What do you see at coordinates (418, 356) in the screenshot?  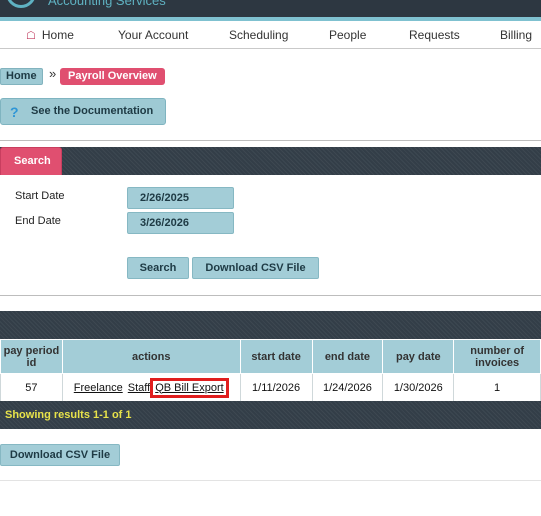 I see `column-header-pay-date: pay date` at bounding box center [418, 356].